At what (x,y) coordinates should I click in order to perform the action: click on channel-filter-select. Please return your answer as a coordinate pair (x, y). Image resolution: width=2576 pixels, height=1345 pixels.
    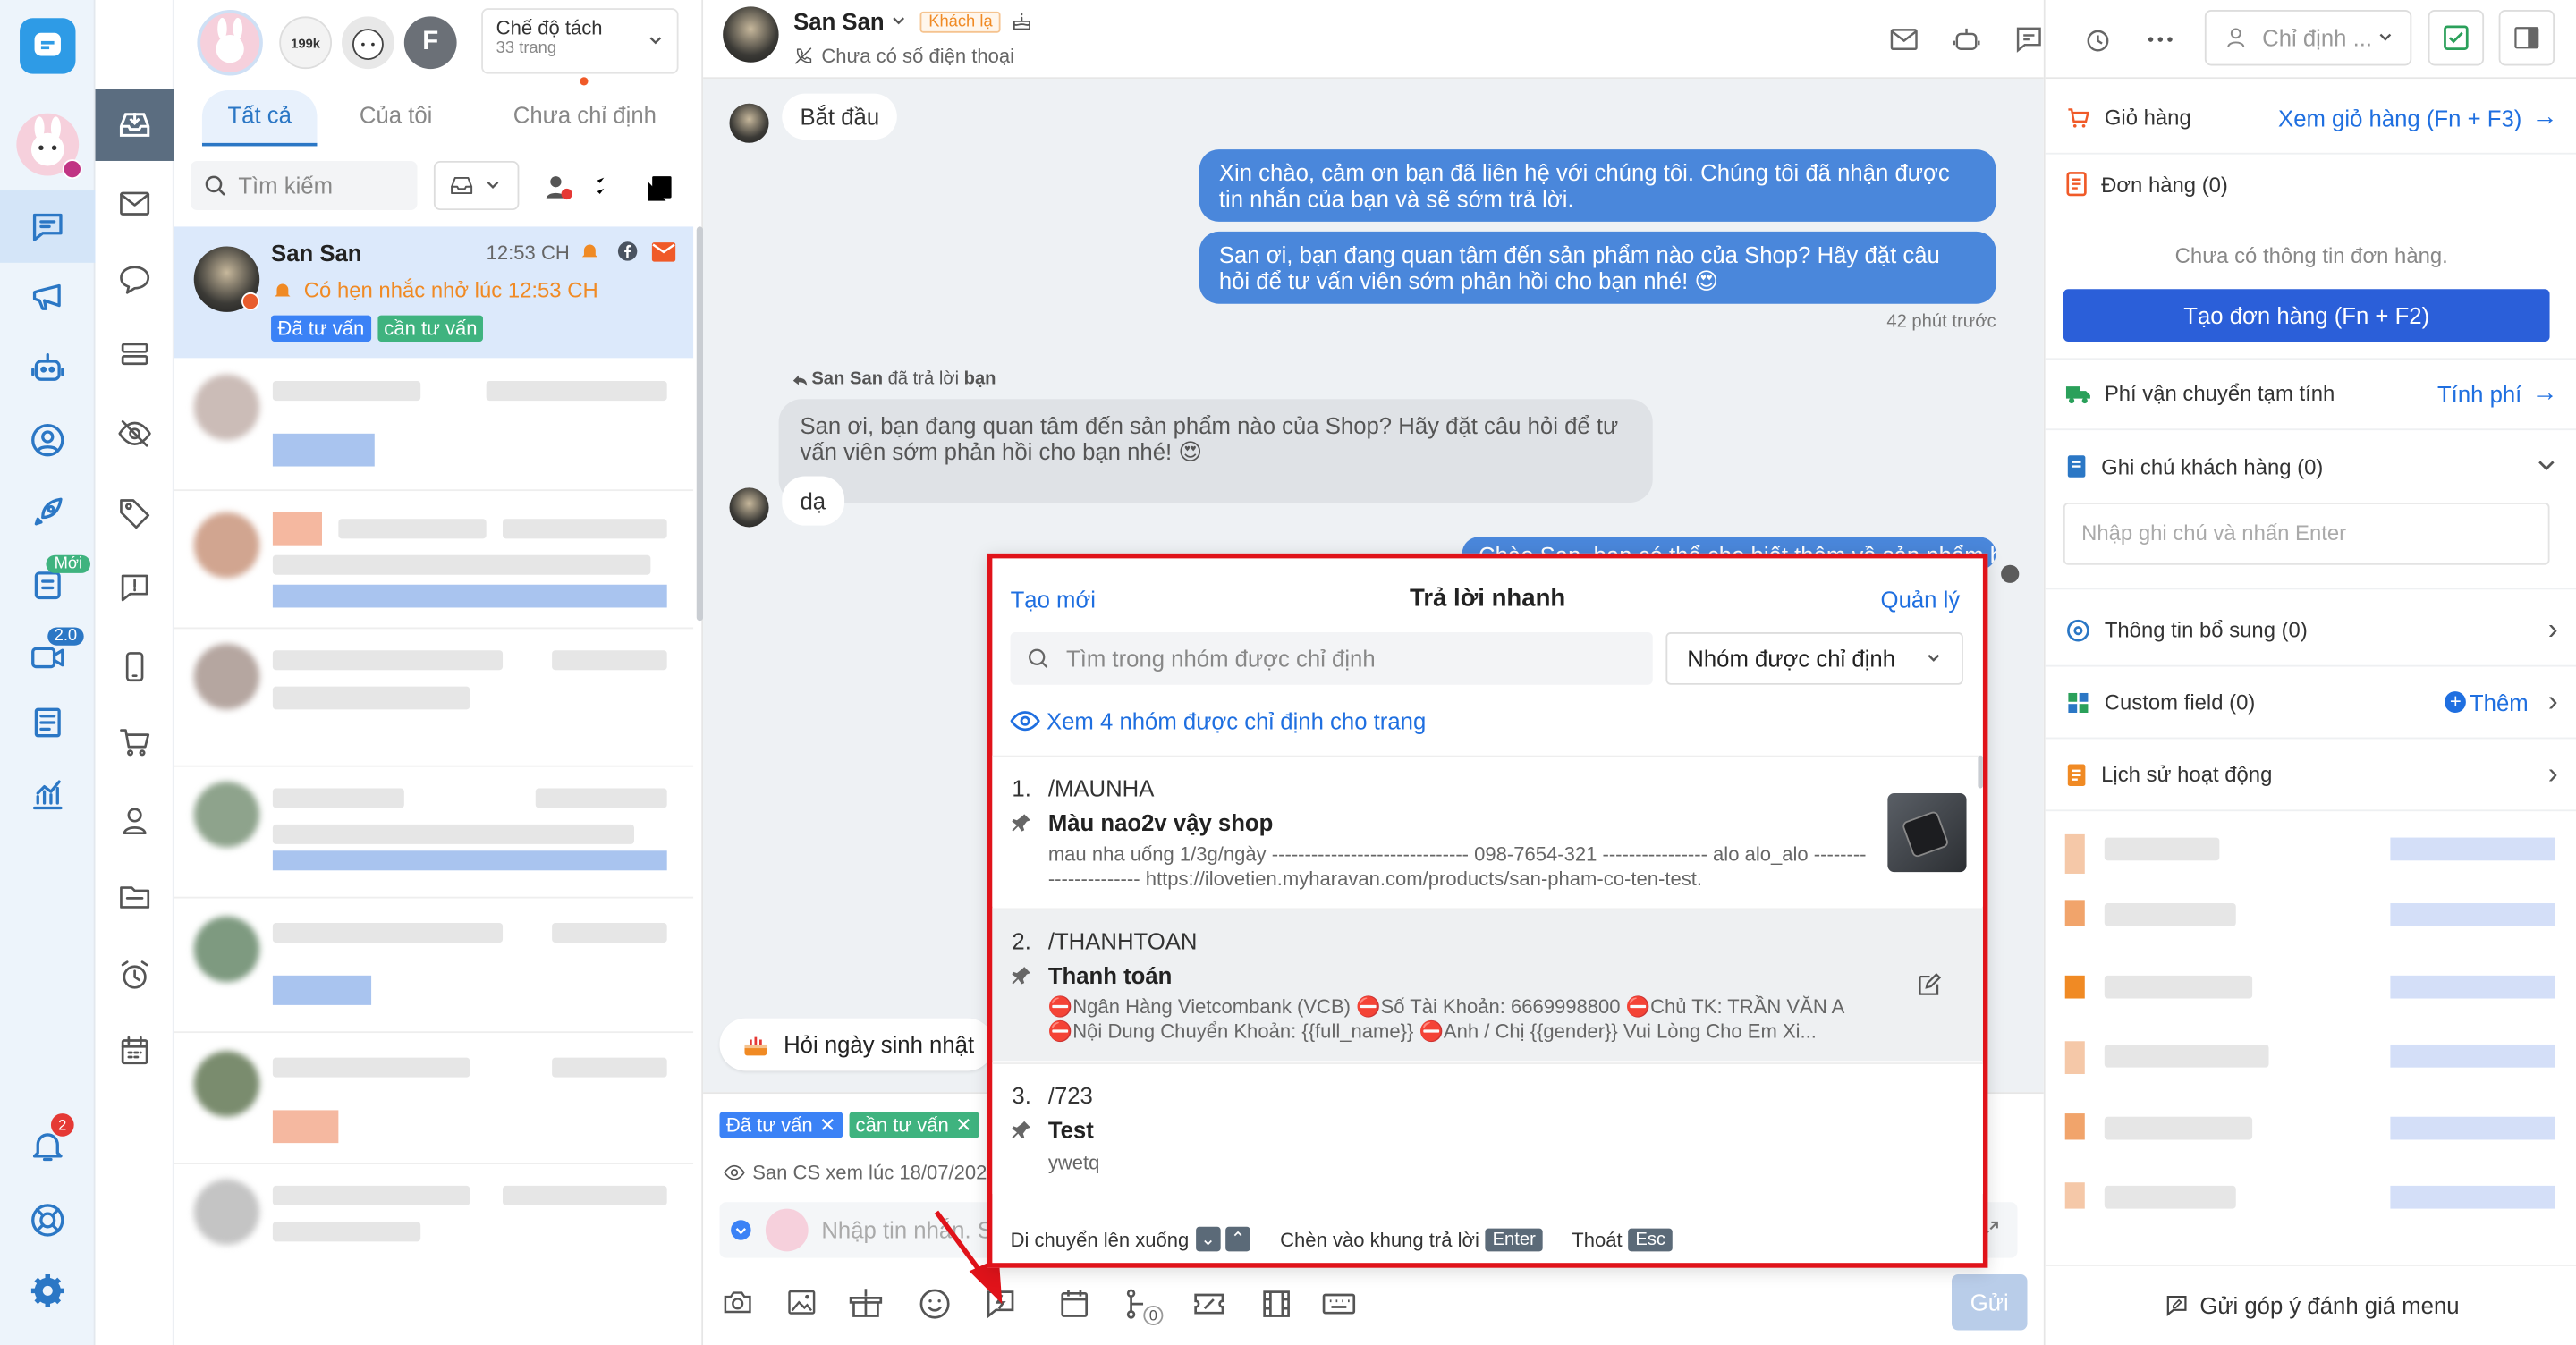
    Looking at the image, I should click on (476, 185).